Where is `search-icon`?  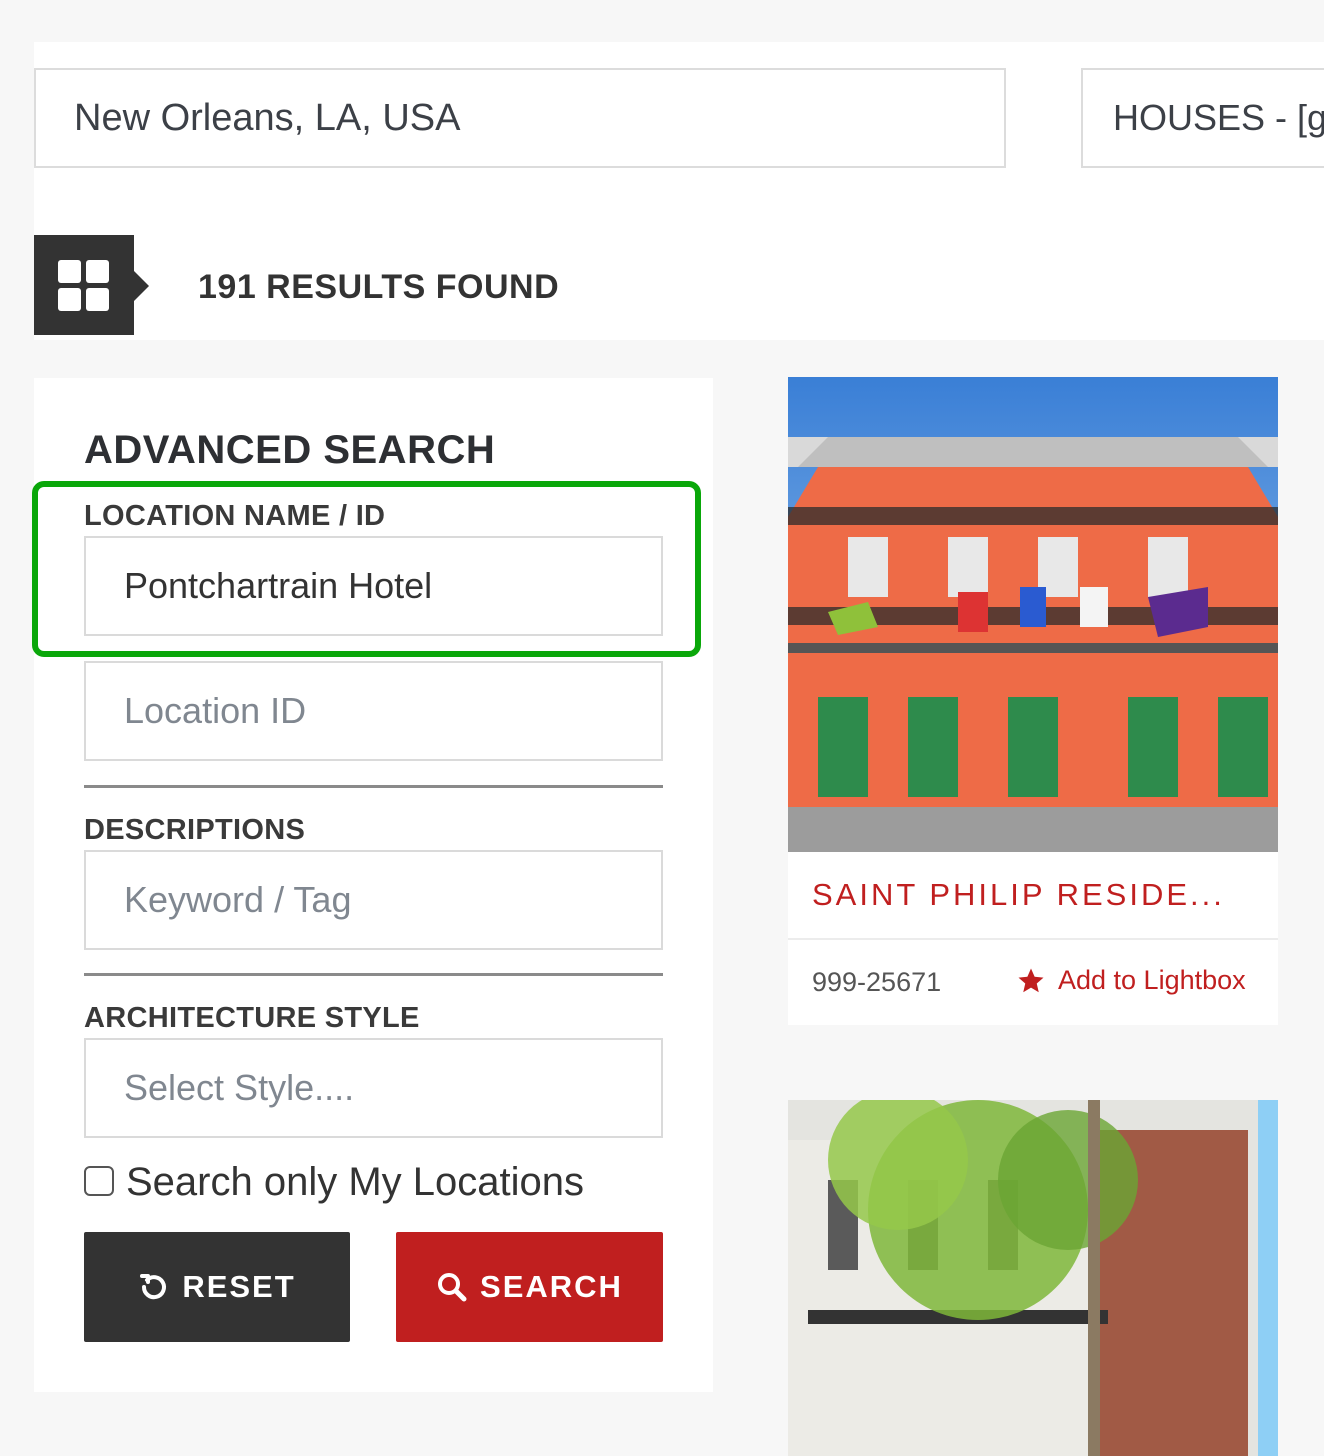
search-icon is located at coordinates (452, 1287).